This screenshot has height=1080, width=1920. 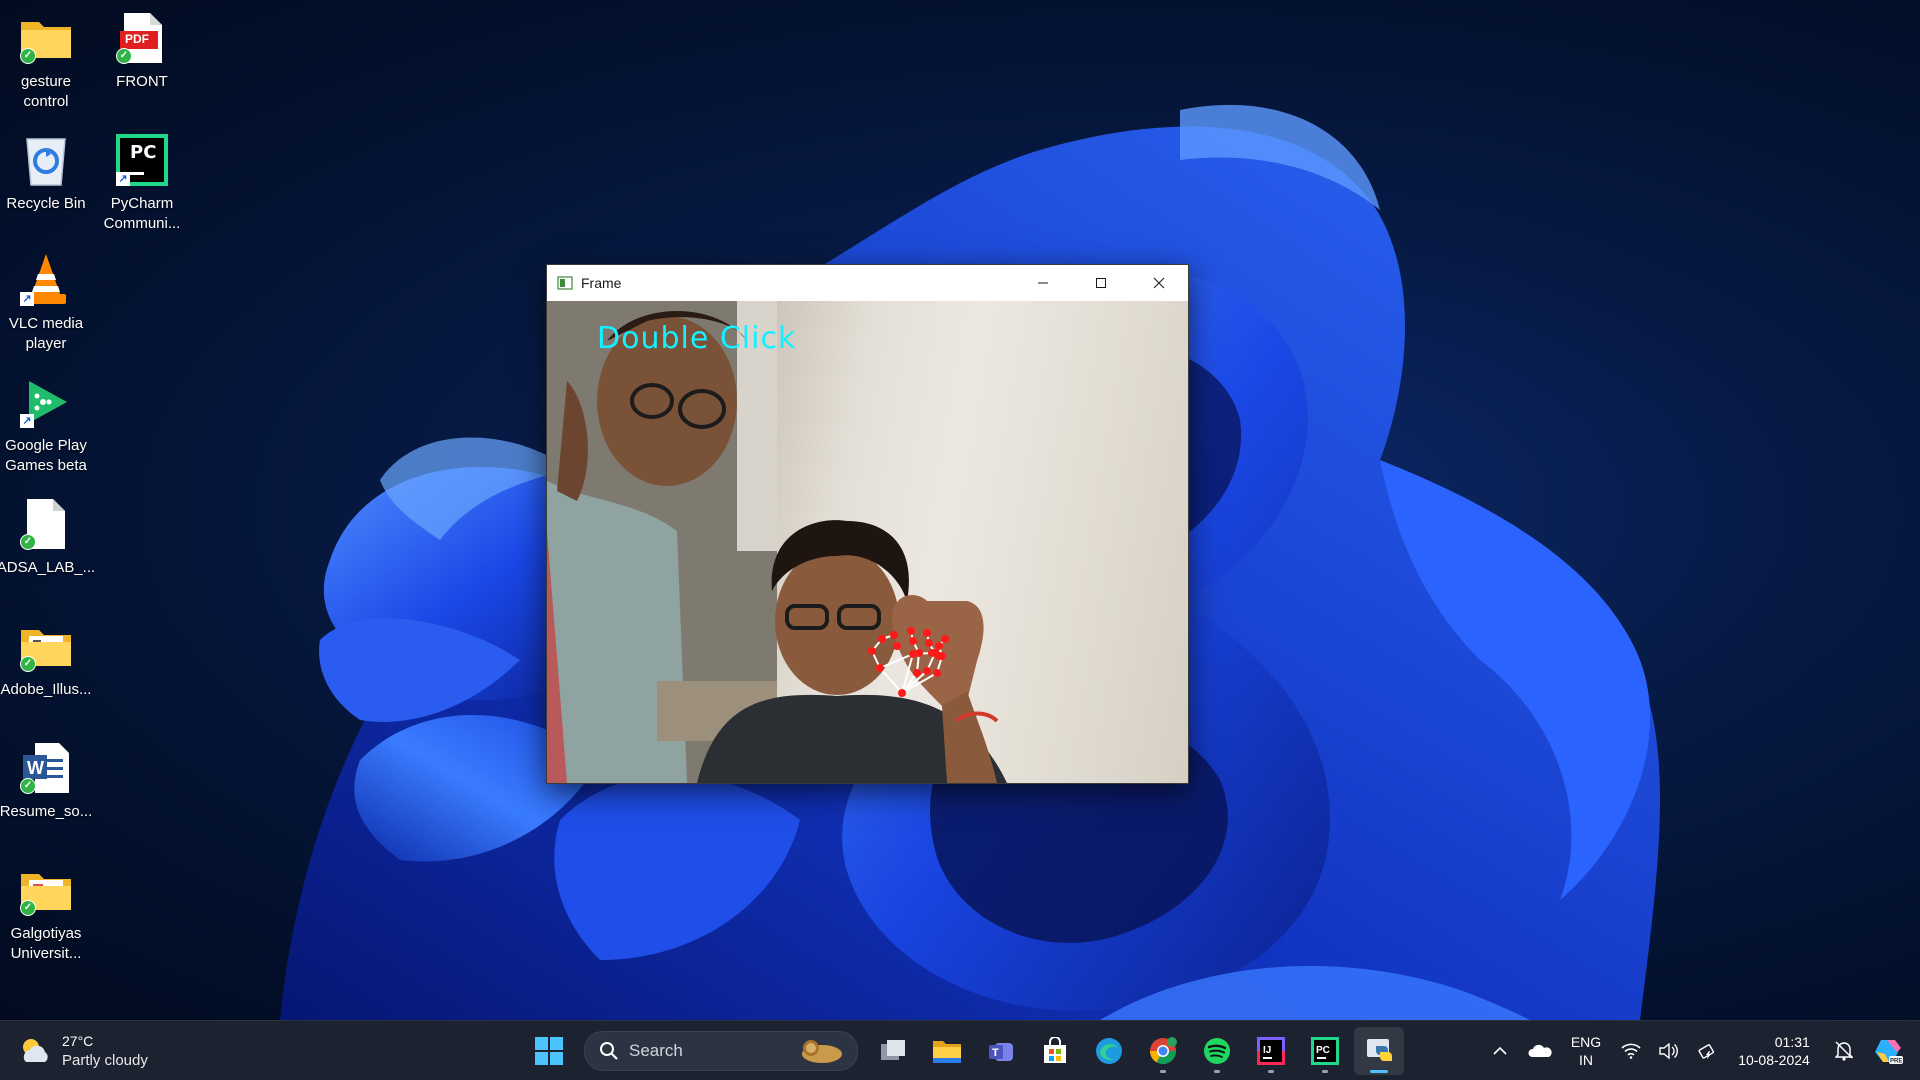 I want to click on show-hidden-icons-button, so click(x=1500, y=1051).